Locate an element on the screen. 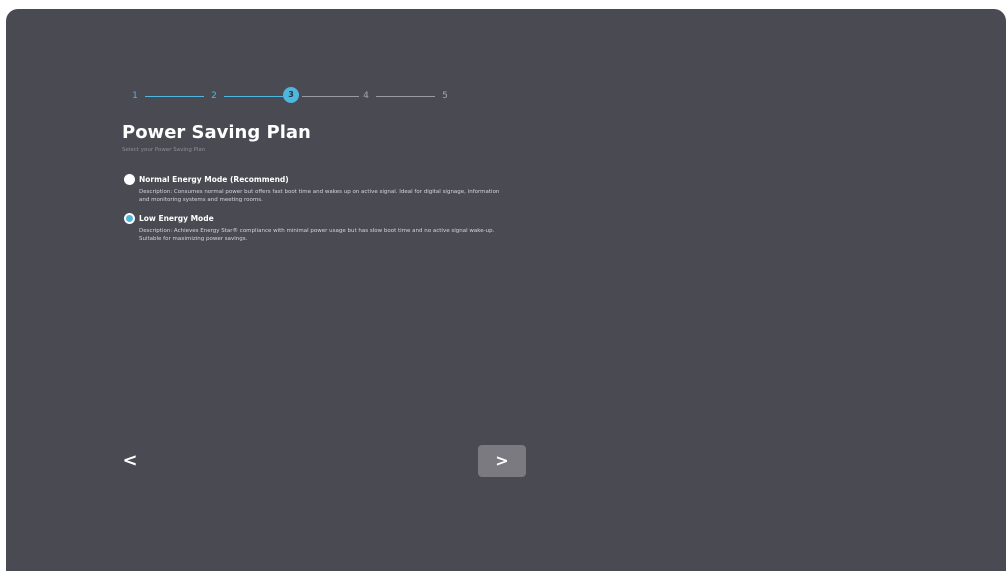 The image size is (1006, 571). chevron-left-icon: < is located at coordinates (130, 460).